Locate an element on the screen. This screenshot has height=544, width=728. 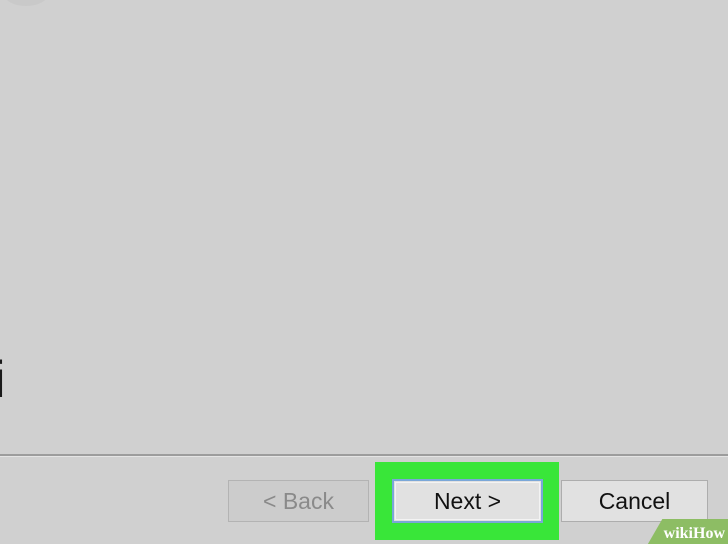
corner-decoration is located at coordinates (26, 3).